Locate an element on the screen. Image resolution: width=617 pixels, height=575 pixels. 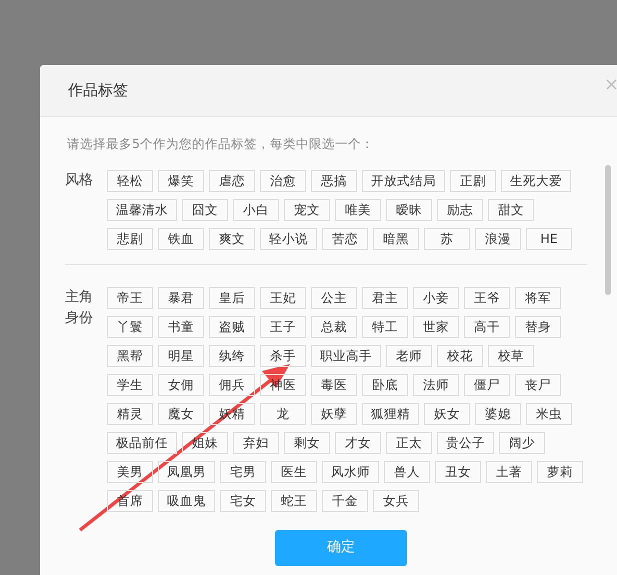
dialog-title: 作品标签 is located at coordinates (98, 91).